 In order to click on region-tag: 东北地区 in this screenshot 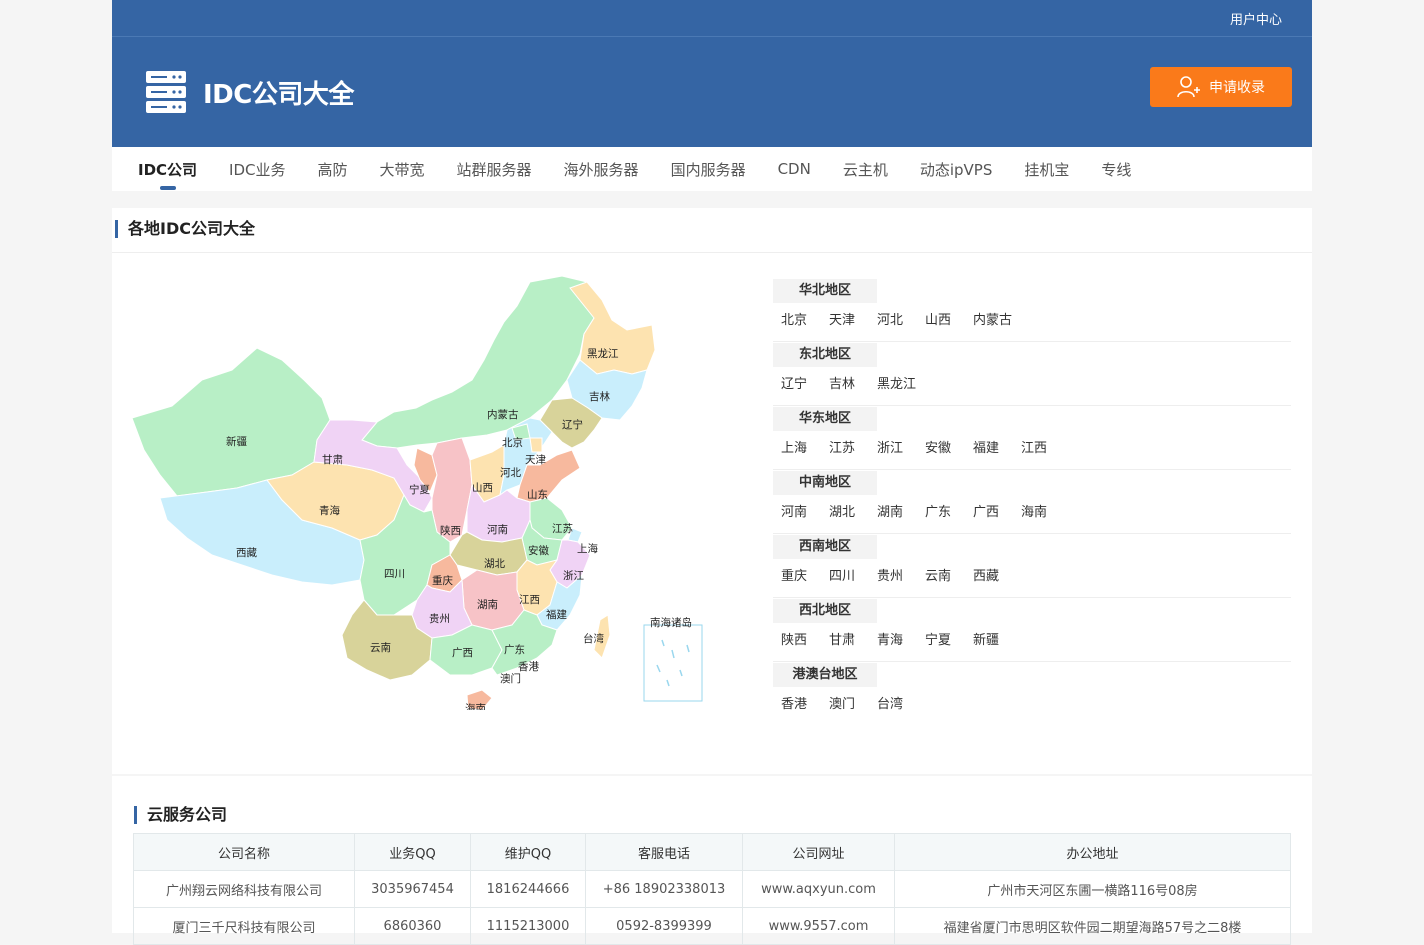, I will do `click(825, 355)`.